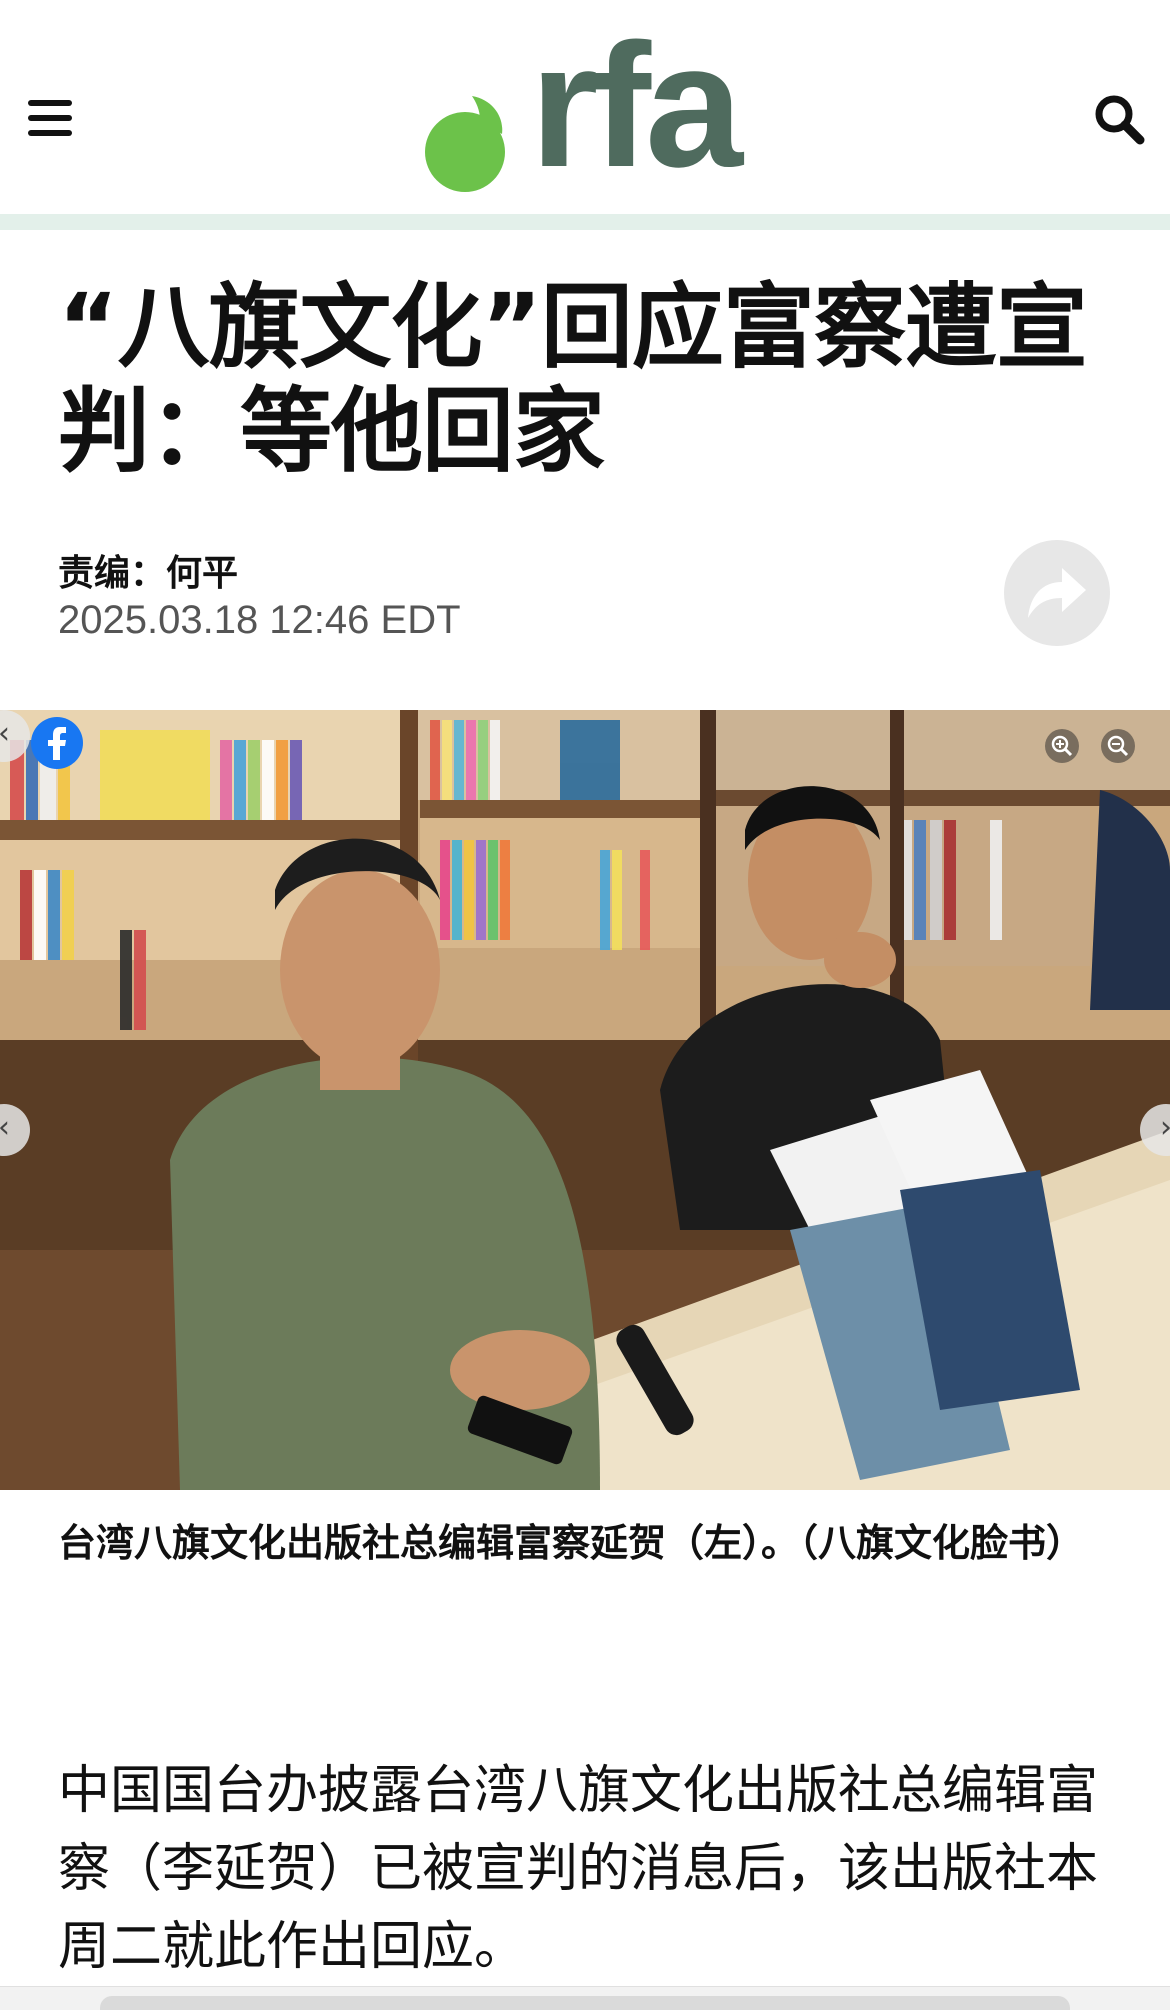  I want to click on rfa-logo: rfa, so click(585, 107).